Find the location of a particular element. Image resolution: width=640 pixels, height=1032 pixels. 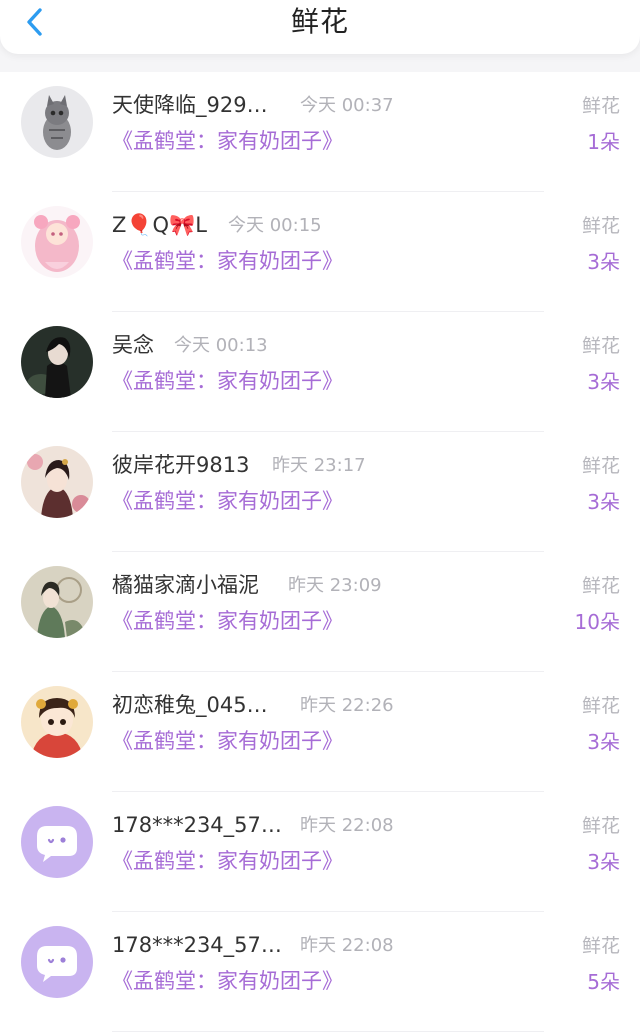

list-item: 178***234_57… 昨天 22:08 《孟鹤堂：家有奶团子》 鲜花 3朵 is located at coordinates (320, 852).